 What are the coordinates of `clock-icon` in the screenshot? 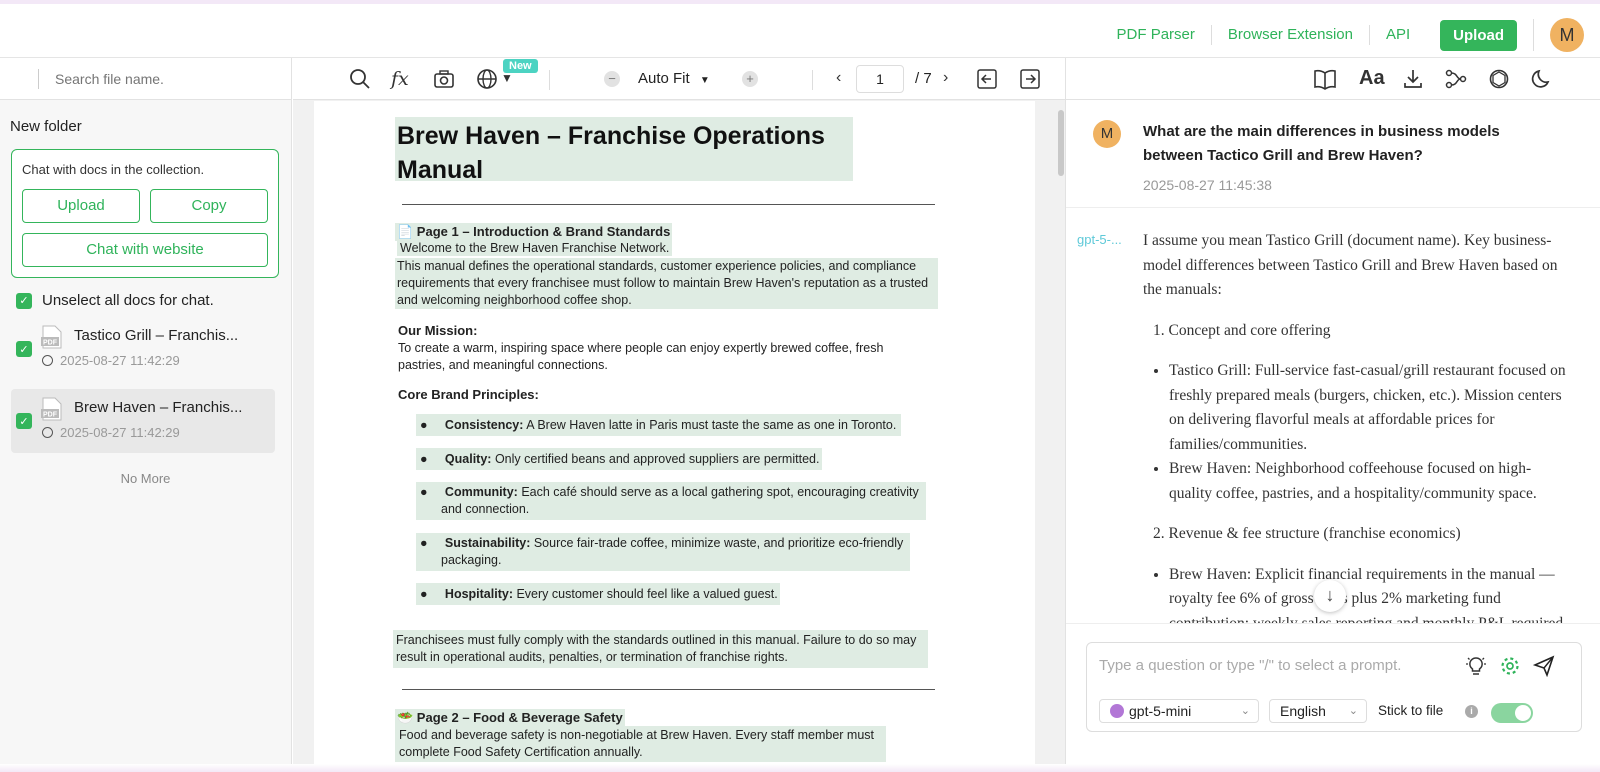 It's located at (47, 432).